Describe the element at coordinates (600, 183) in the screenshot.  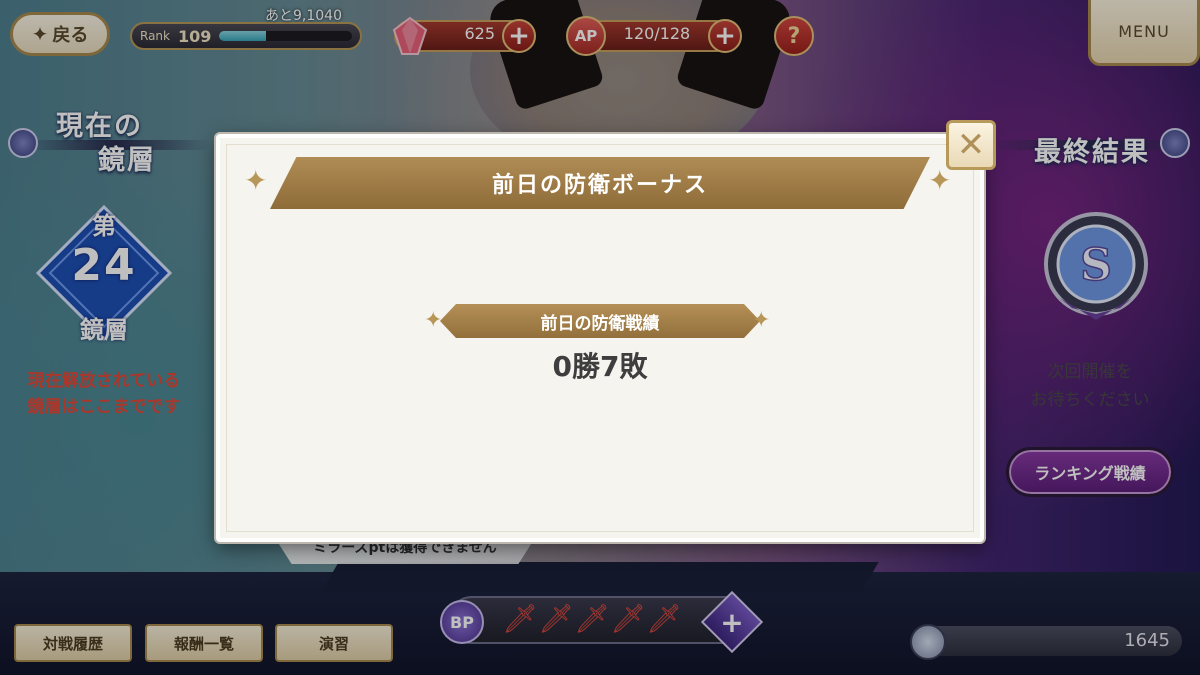
I see `dialog-title: 前日の防衛ボーナス` at that location.